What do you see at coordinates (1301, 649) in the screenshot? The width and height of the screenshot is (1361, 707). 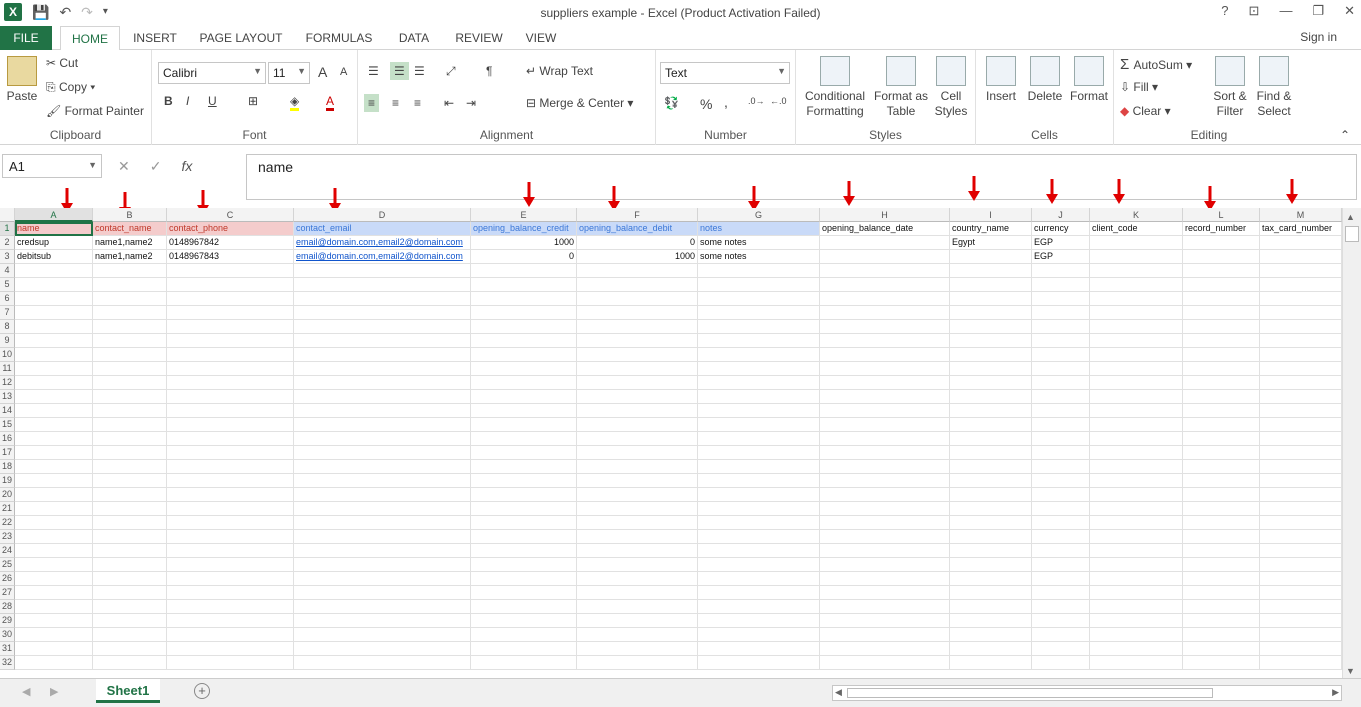 I see `cell-m31` at bounding box center [1301, 649].